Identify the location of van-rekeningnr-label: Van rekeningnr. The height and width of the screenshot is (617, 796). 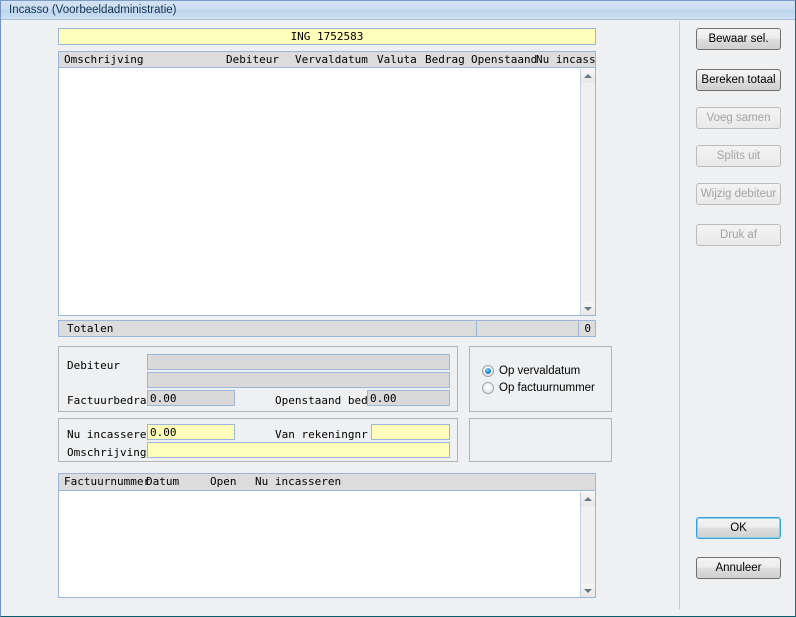
(321, 434).